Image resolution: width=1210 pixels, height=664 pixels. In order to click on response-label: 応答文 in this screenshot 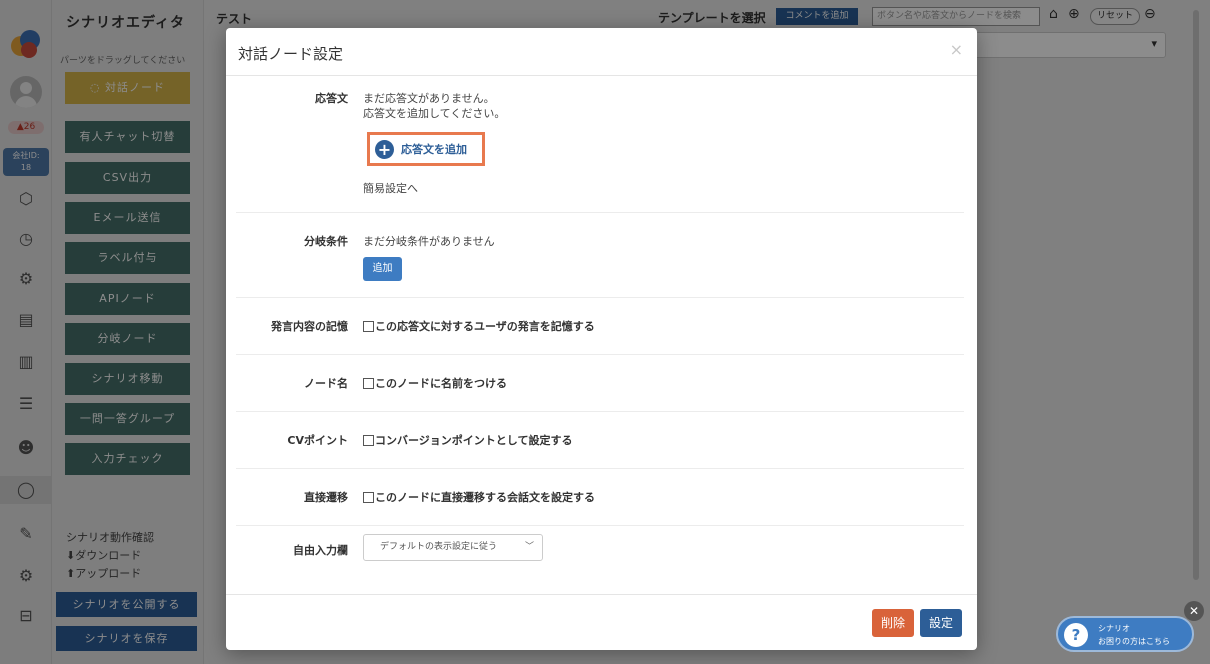, I will do `click(331, 98)`.